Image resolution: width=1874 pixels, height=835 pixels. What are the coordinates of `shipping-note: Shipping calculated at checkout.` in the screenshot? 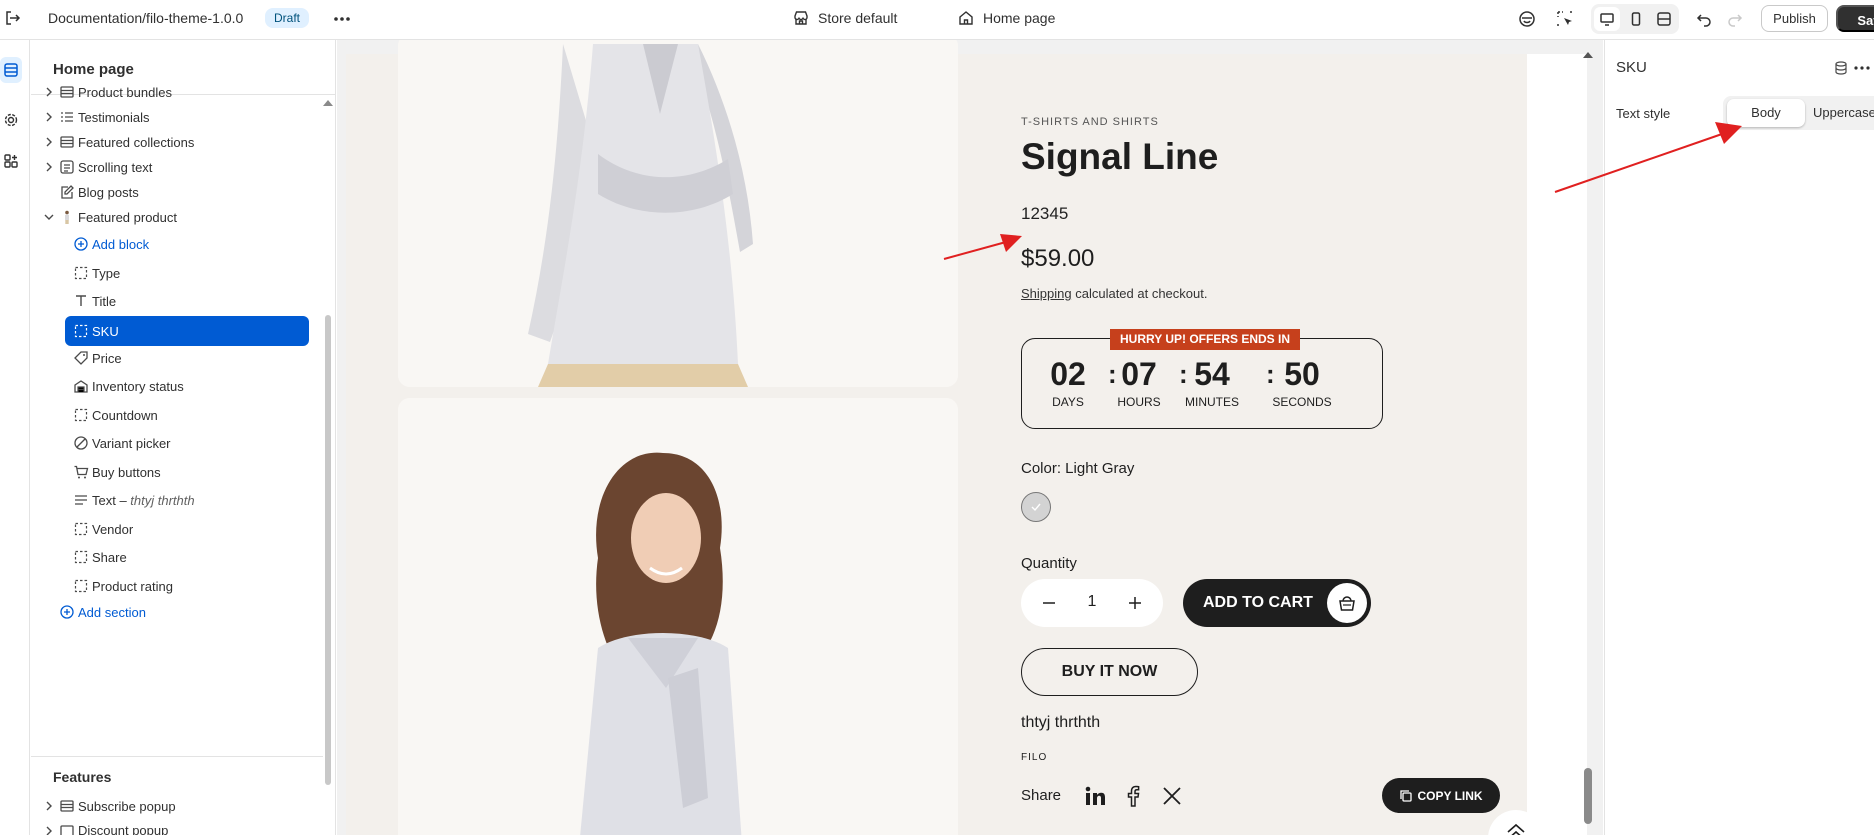 It's located at (1114, 293).